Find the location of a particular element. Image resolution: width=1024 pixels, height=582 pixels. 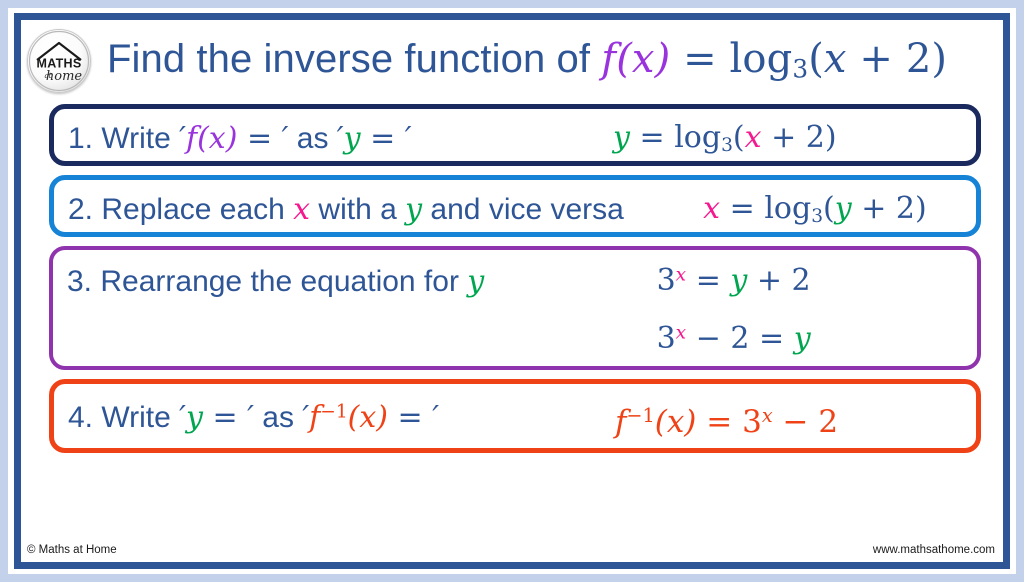

step-1-quote-close-2: ′ is located at coordinates (408, 138).